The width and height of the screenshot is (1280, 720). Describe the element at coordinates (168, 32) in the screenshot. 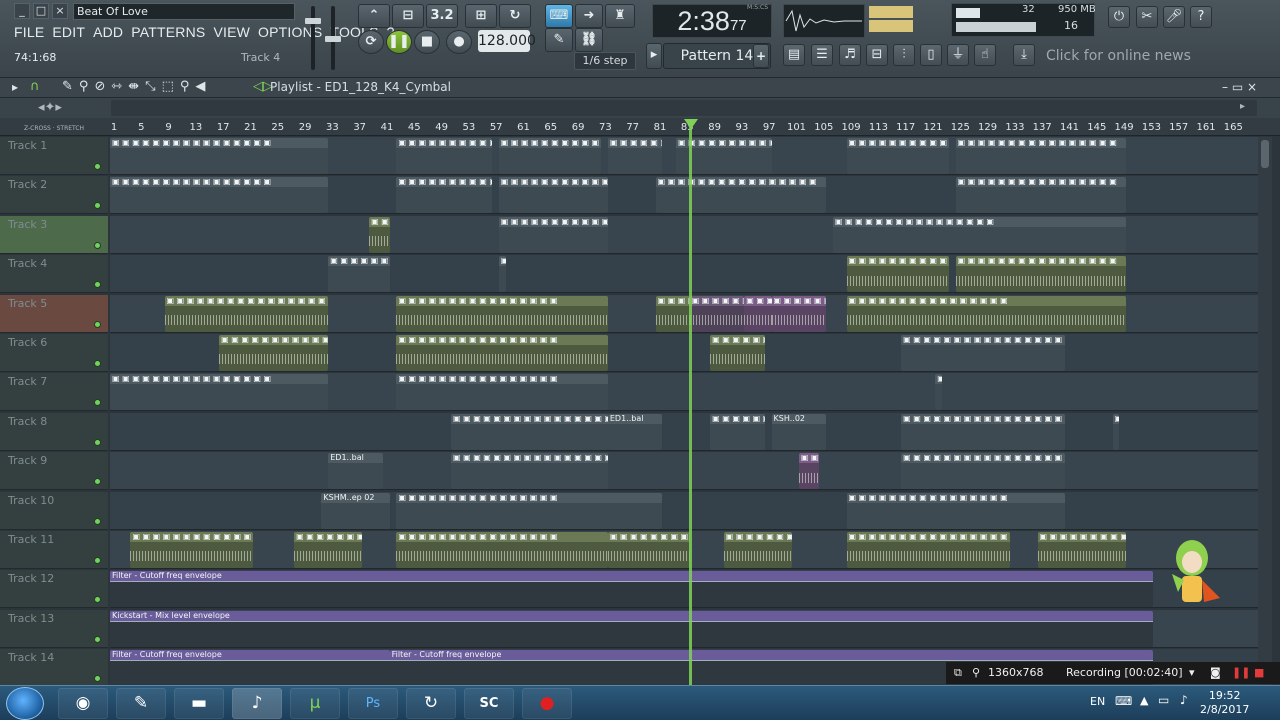

I see `menu-patterns: PATTERNS` at that location.